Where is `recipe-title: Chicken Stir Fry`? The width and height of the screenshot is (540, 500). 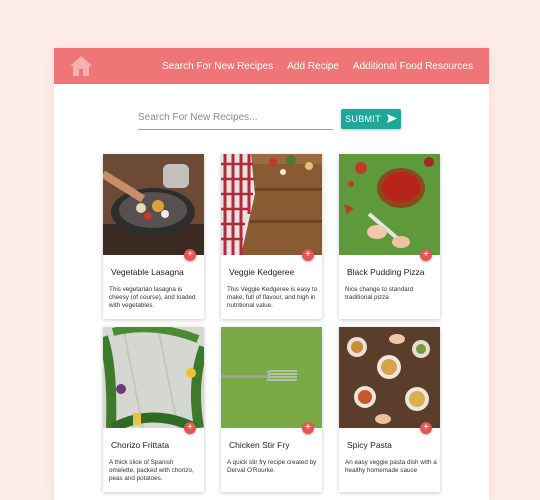 recipe-title: Chicken Stir Fry is located at coordinates (259, 445).